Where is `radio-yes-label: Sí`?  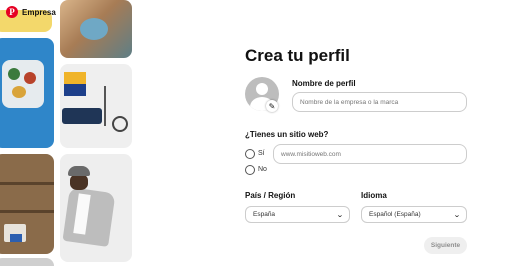 radio-yes-label: Sí is located at coordinates (261, 153).